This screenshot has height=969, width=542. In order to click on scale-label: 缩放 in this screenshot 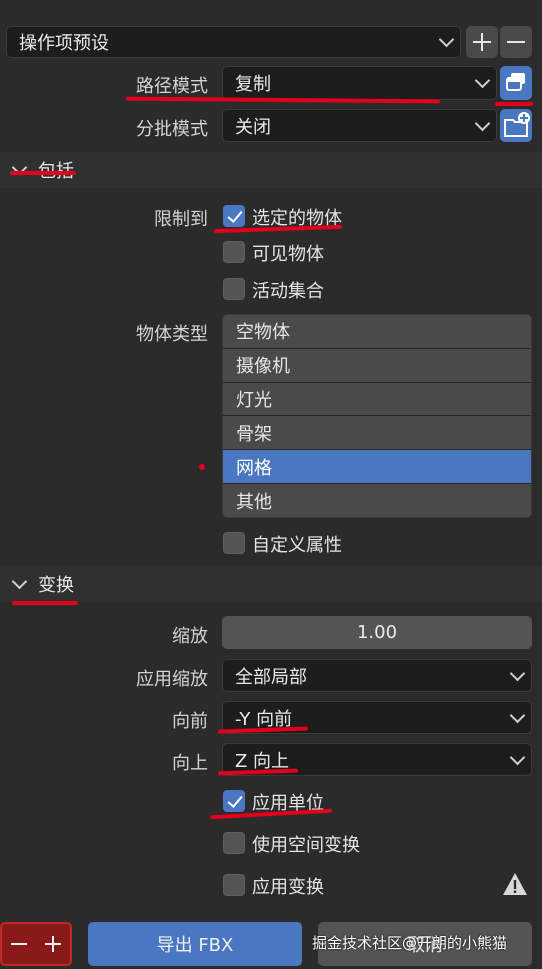, I will do `click(190, 636)`.